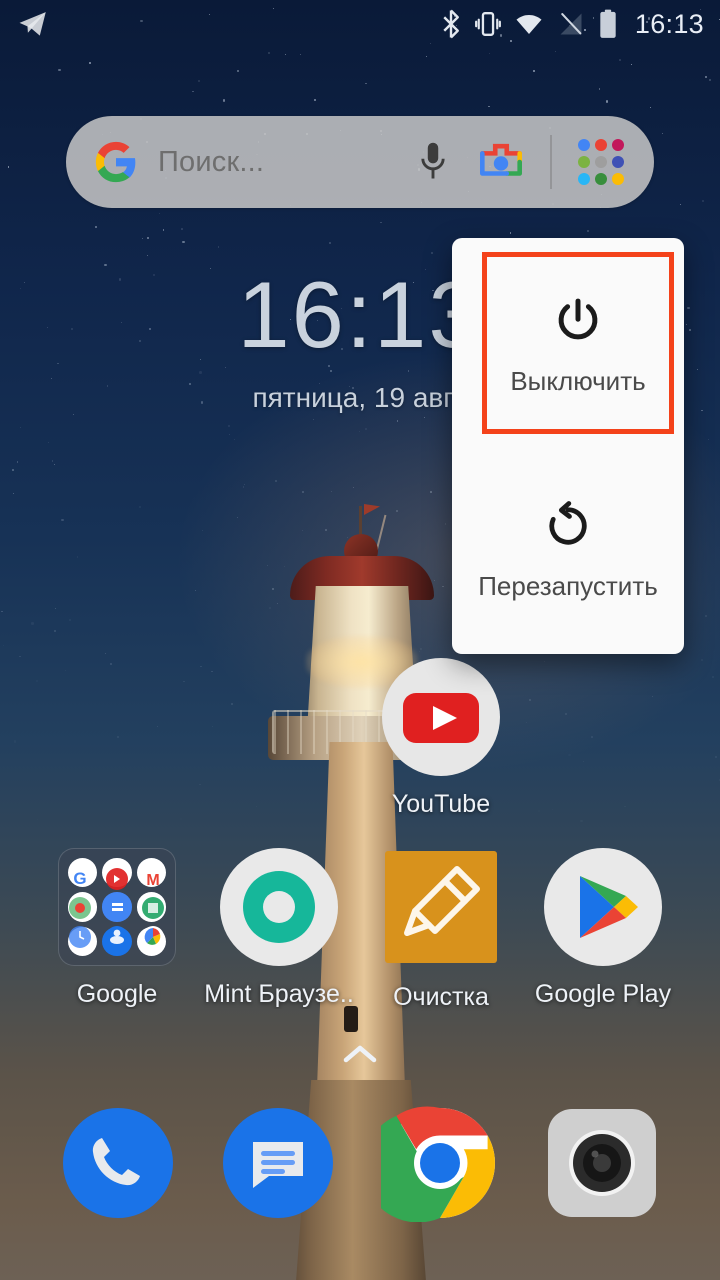 The width and height of the screenshot is (720, 1280). What do you see at coordinates (568, 585) in the screenshot?
I see `restart-label: Перезапустить` at bounding box center [568, 585].